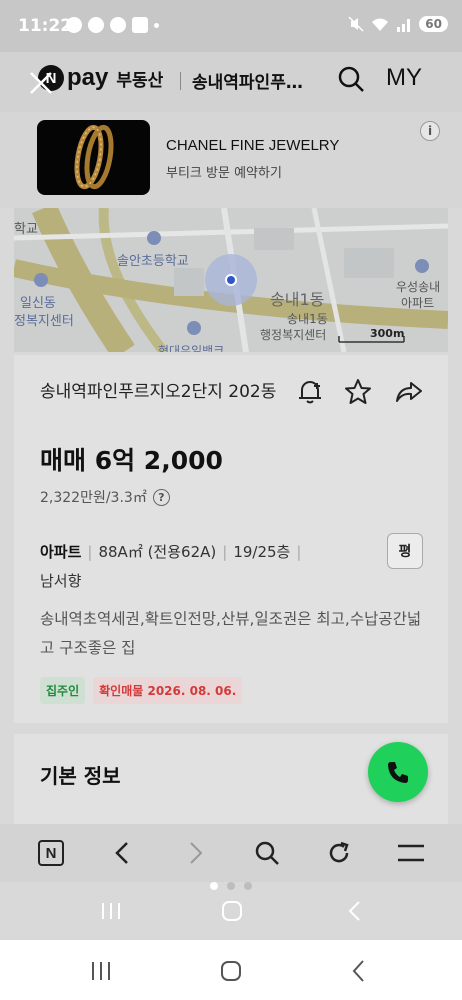 The width and height of the screenshot is (462, 1000). What do you see at coordinates (93, 157) in the screenshot?
I see `ad-ring-image` at bounding box center [93, 157].